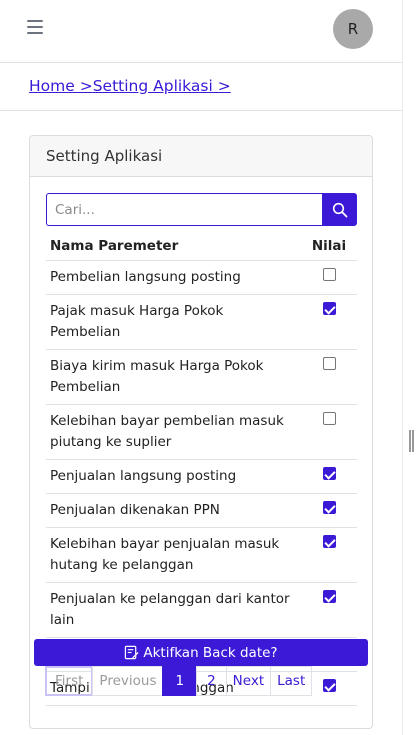  I want to click on card-title: Setting Aplikasi, so click(201, 156).